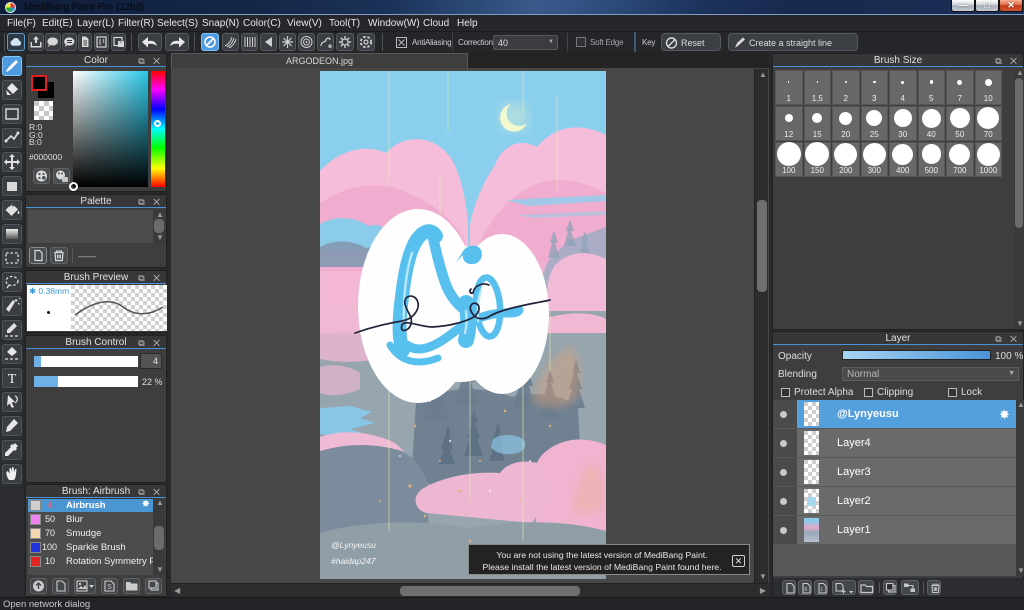 This screenshot has width=1024, height=610. Describe the element at coordinates (12, 379) in the screenshot. I see `svg-text: T` at that location.